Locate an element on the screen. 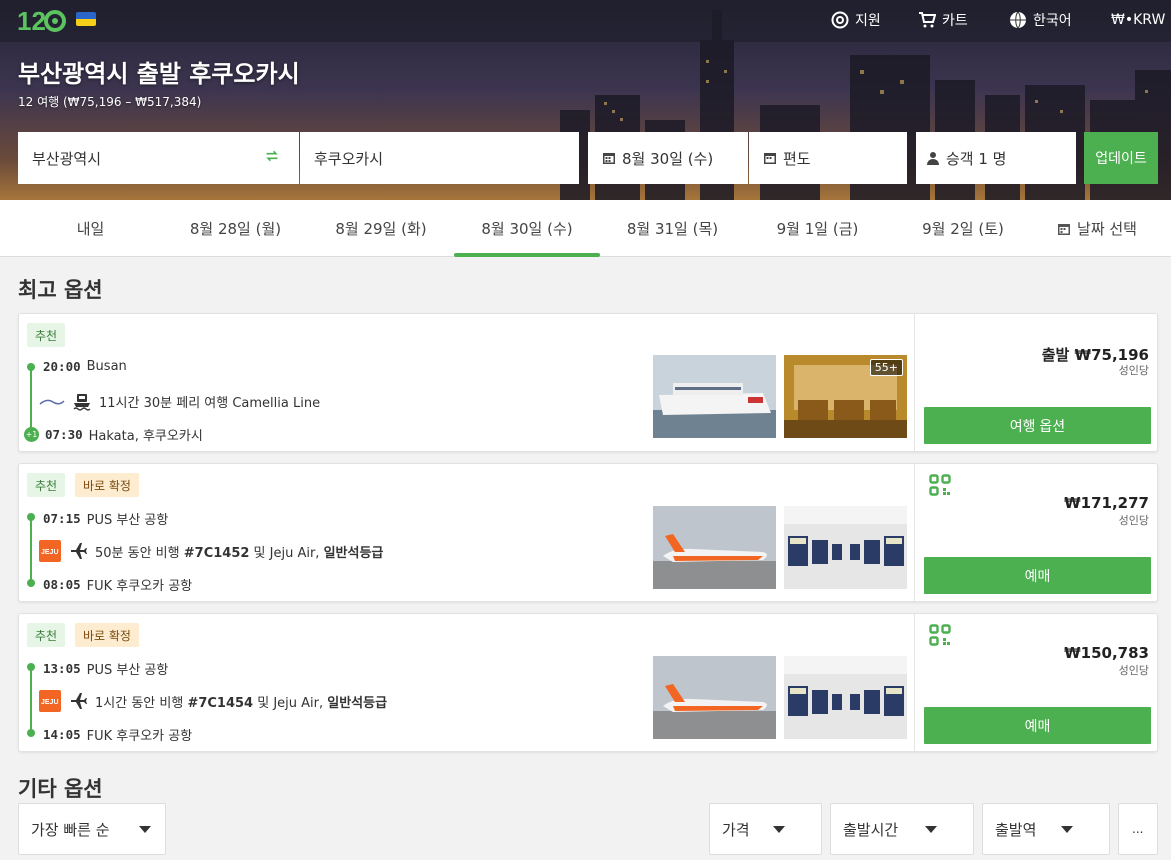  date-tab-active: 8월 30일 (수) is located at coordinates (527, 228).